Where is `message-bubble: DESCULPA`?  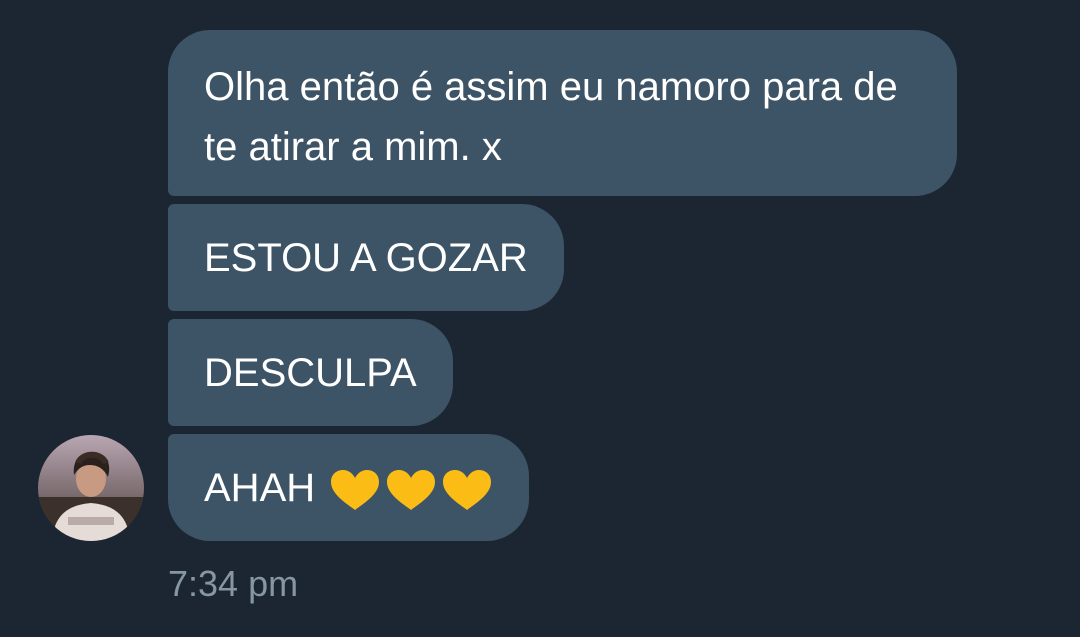
message-bubble: DESCULPA is located at coordinates (310, 372).